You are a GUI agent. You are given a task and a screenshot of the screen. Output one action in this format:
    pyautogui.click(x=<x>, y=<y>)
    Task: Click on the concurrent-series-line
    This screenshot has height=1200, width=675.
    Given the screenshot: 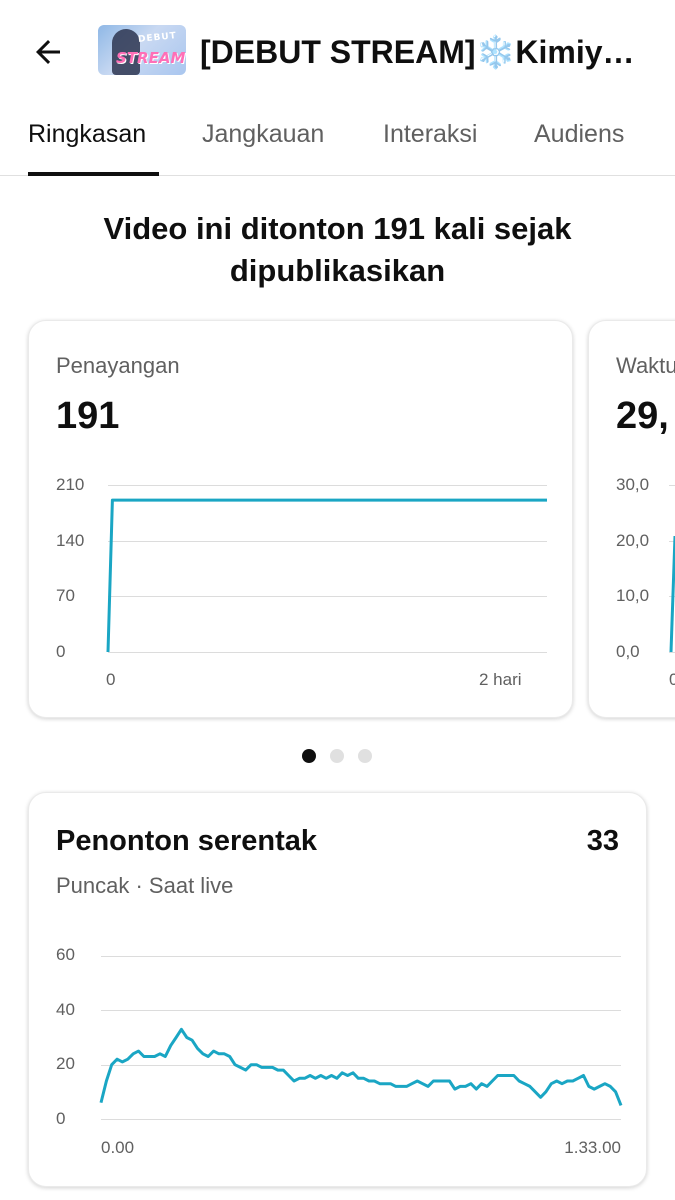 What is the action you would take?
    pyautogui.click(x=361, y=1066)
    